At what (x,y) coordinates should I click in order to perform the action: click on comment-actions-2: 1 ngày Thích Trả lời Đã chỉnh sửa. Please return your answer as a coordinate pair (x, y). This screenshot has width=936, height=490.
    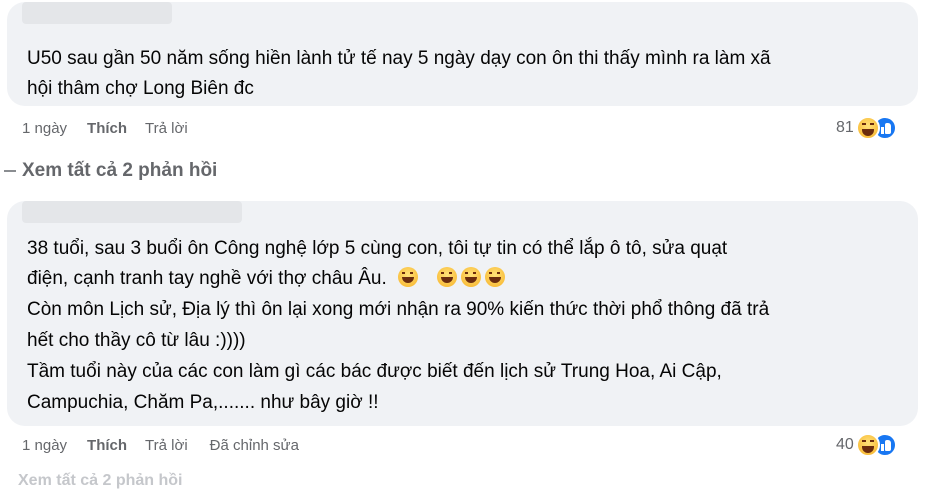
    Looking at the image, I should click on (160, 445).